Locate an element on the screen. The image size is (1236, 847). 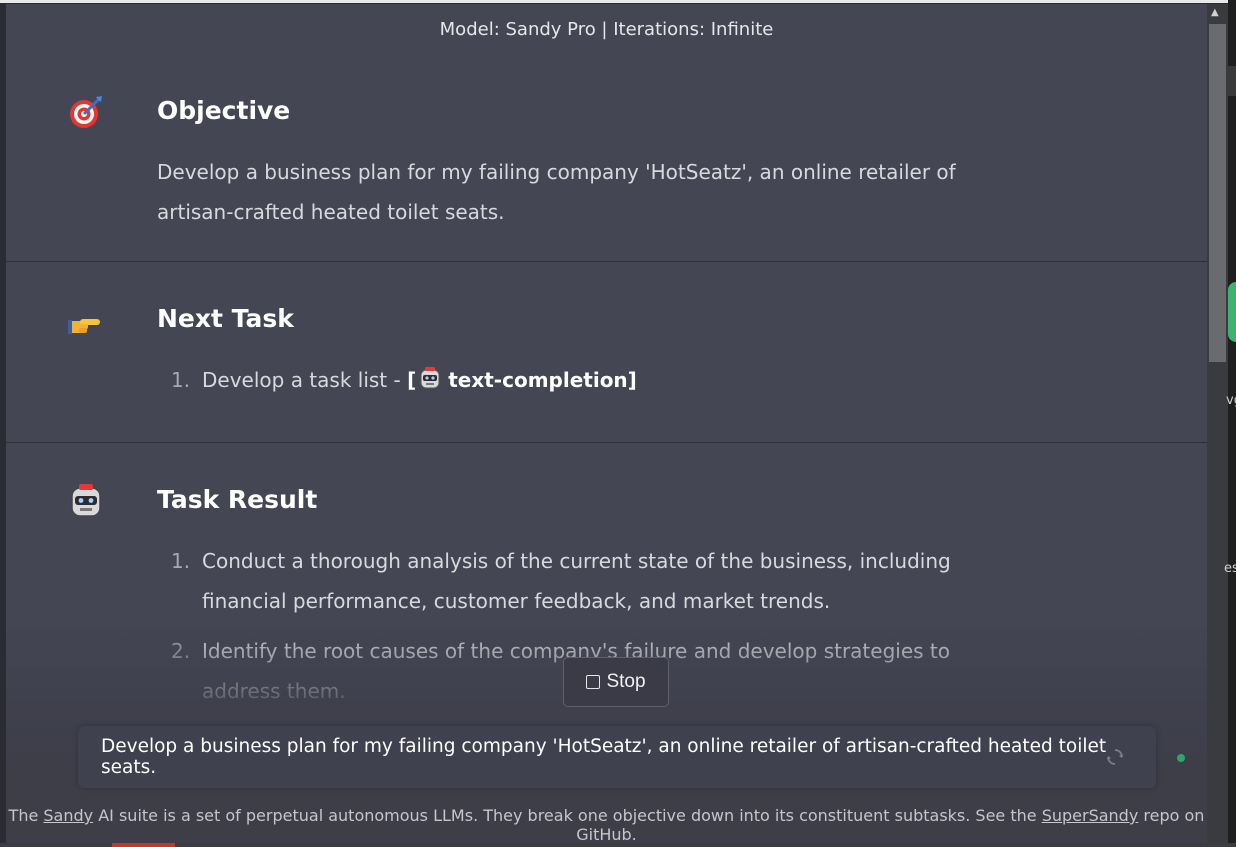
sandy-link: Sandy is located at coordinates (68, 815).